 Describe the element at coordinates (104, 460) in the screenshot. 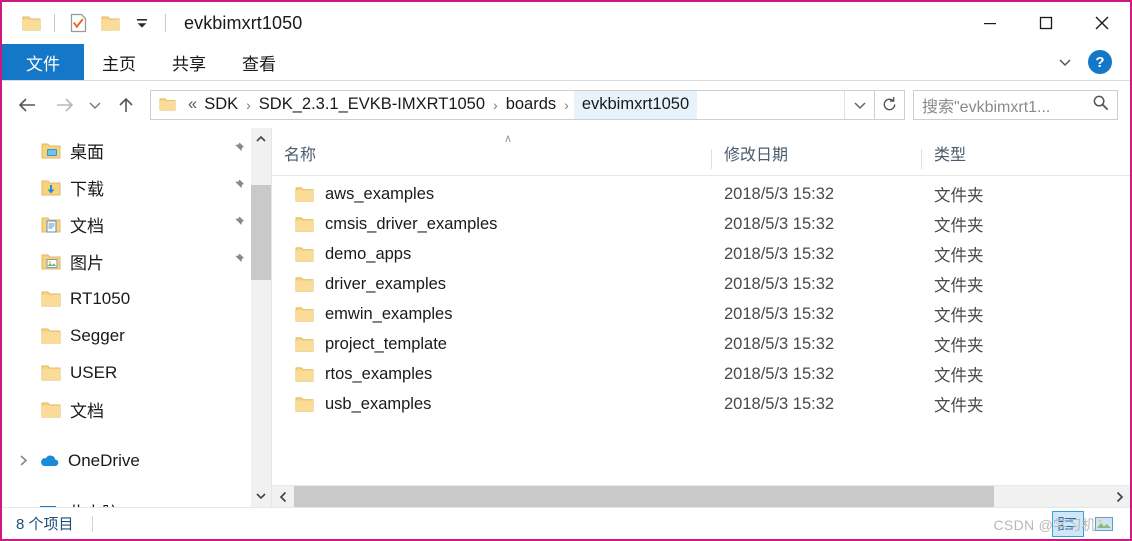

I see `sidebar-item-label: OneDrive` at that location.